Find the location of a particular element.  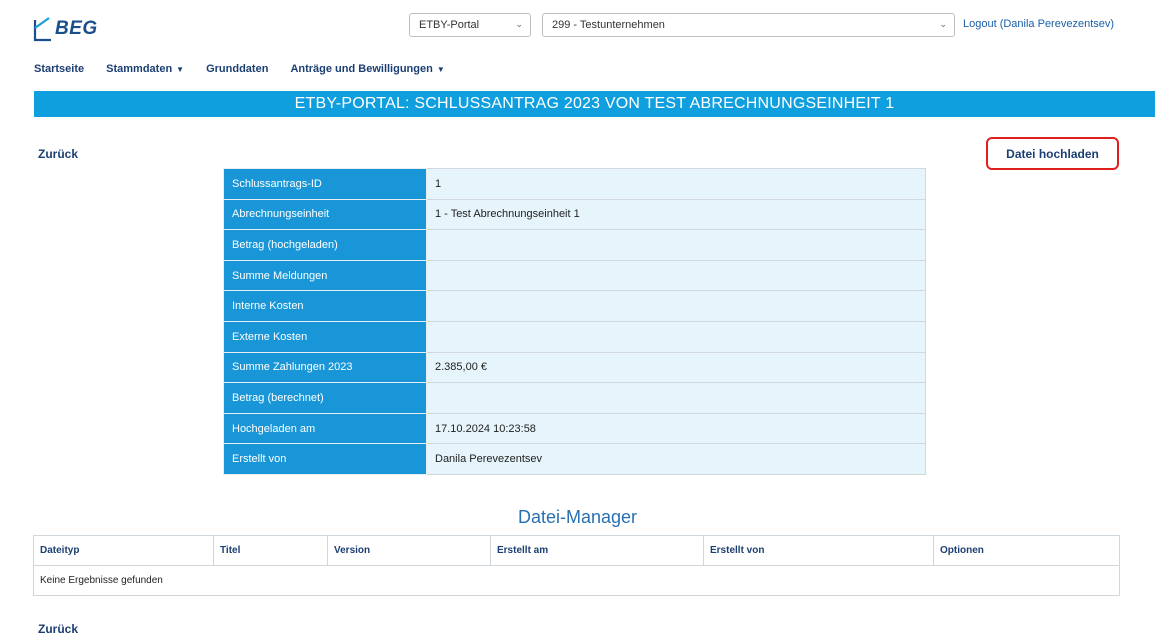

detail-value: 1 is located at coordinates (676, 184).